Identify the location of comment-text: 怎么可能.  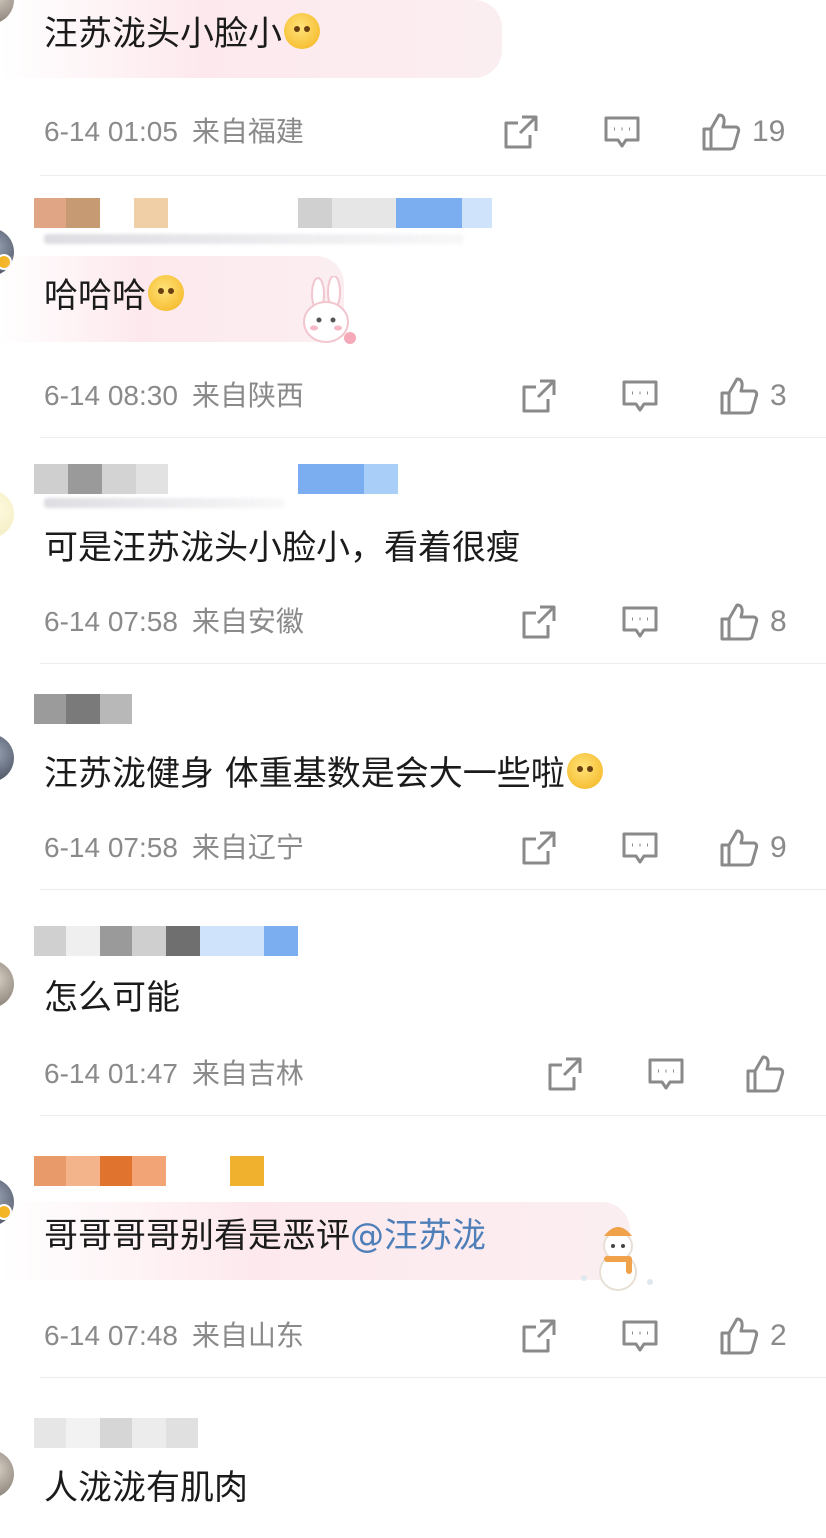
(112, 998).